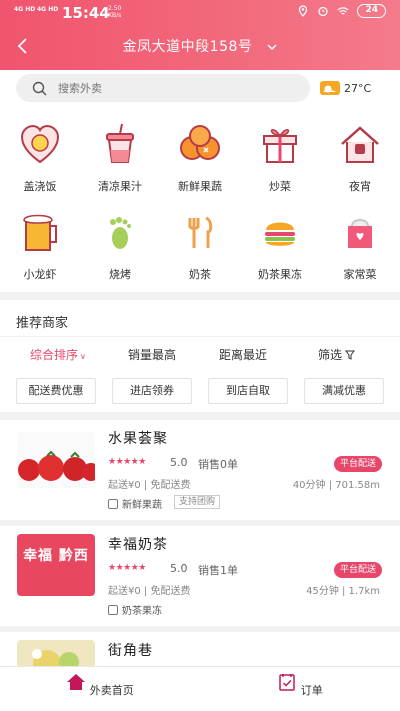 The image size is (400, 711). Describe the element at coordinates (371, 11) in the screenshot. I see `battery-indicator: 24` at that location.